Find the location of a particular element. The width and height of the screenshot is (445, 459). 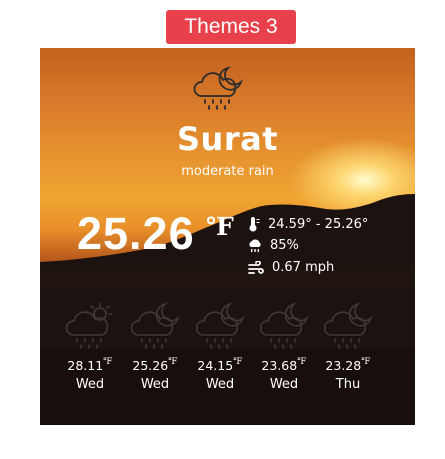

forecast-item: 23.28℉ Thu is located at coordinates (348, 346).